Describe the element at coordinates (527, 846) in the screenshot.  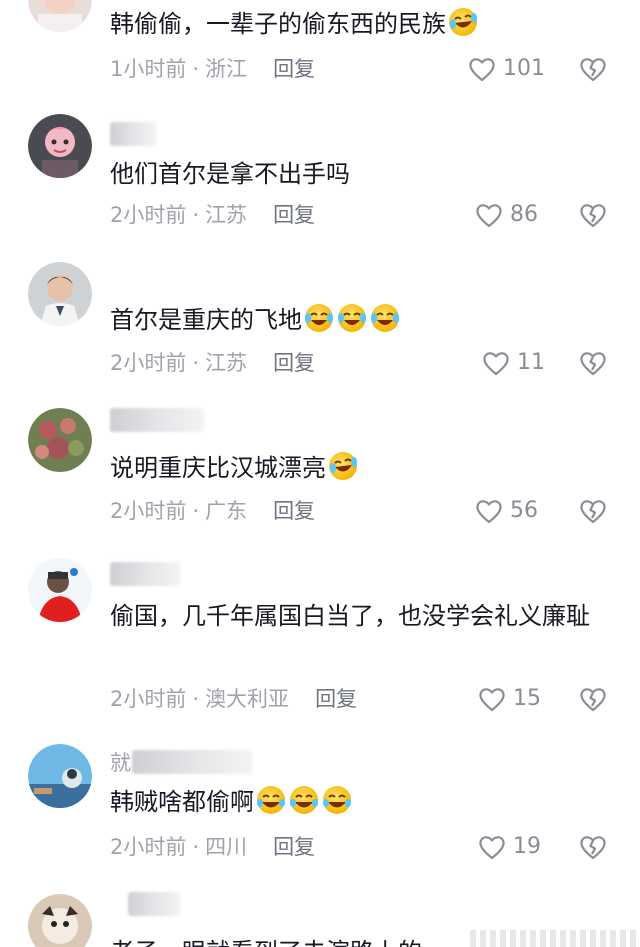
I see `like-count: 19` at that location.